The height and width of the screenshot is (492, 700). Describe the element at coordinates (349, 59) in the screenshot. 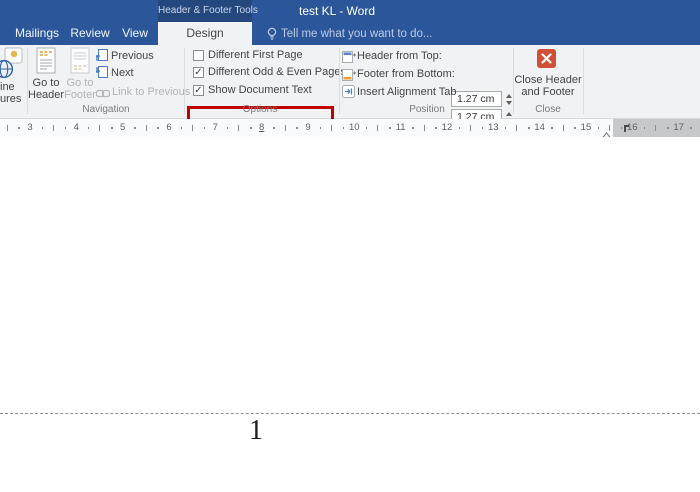

I see `header-position-icon` at that location.